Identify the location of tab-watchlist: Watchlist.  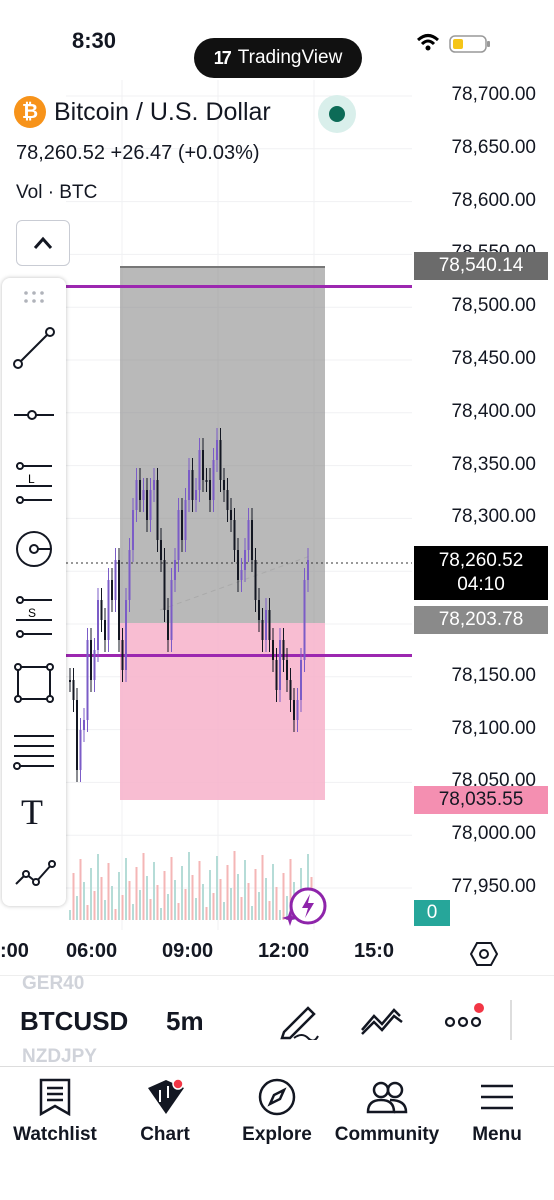
(55, 1112).